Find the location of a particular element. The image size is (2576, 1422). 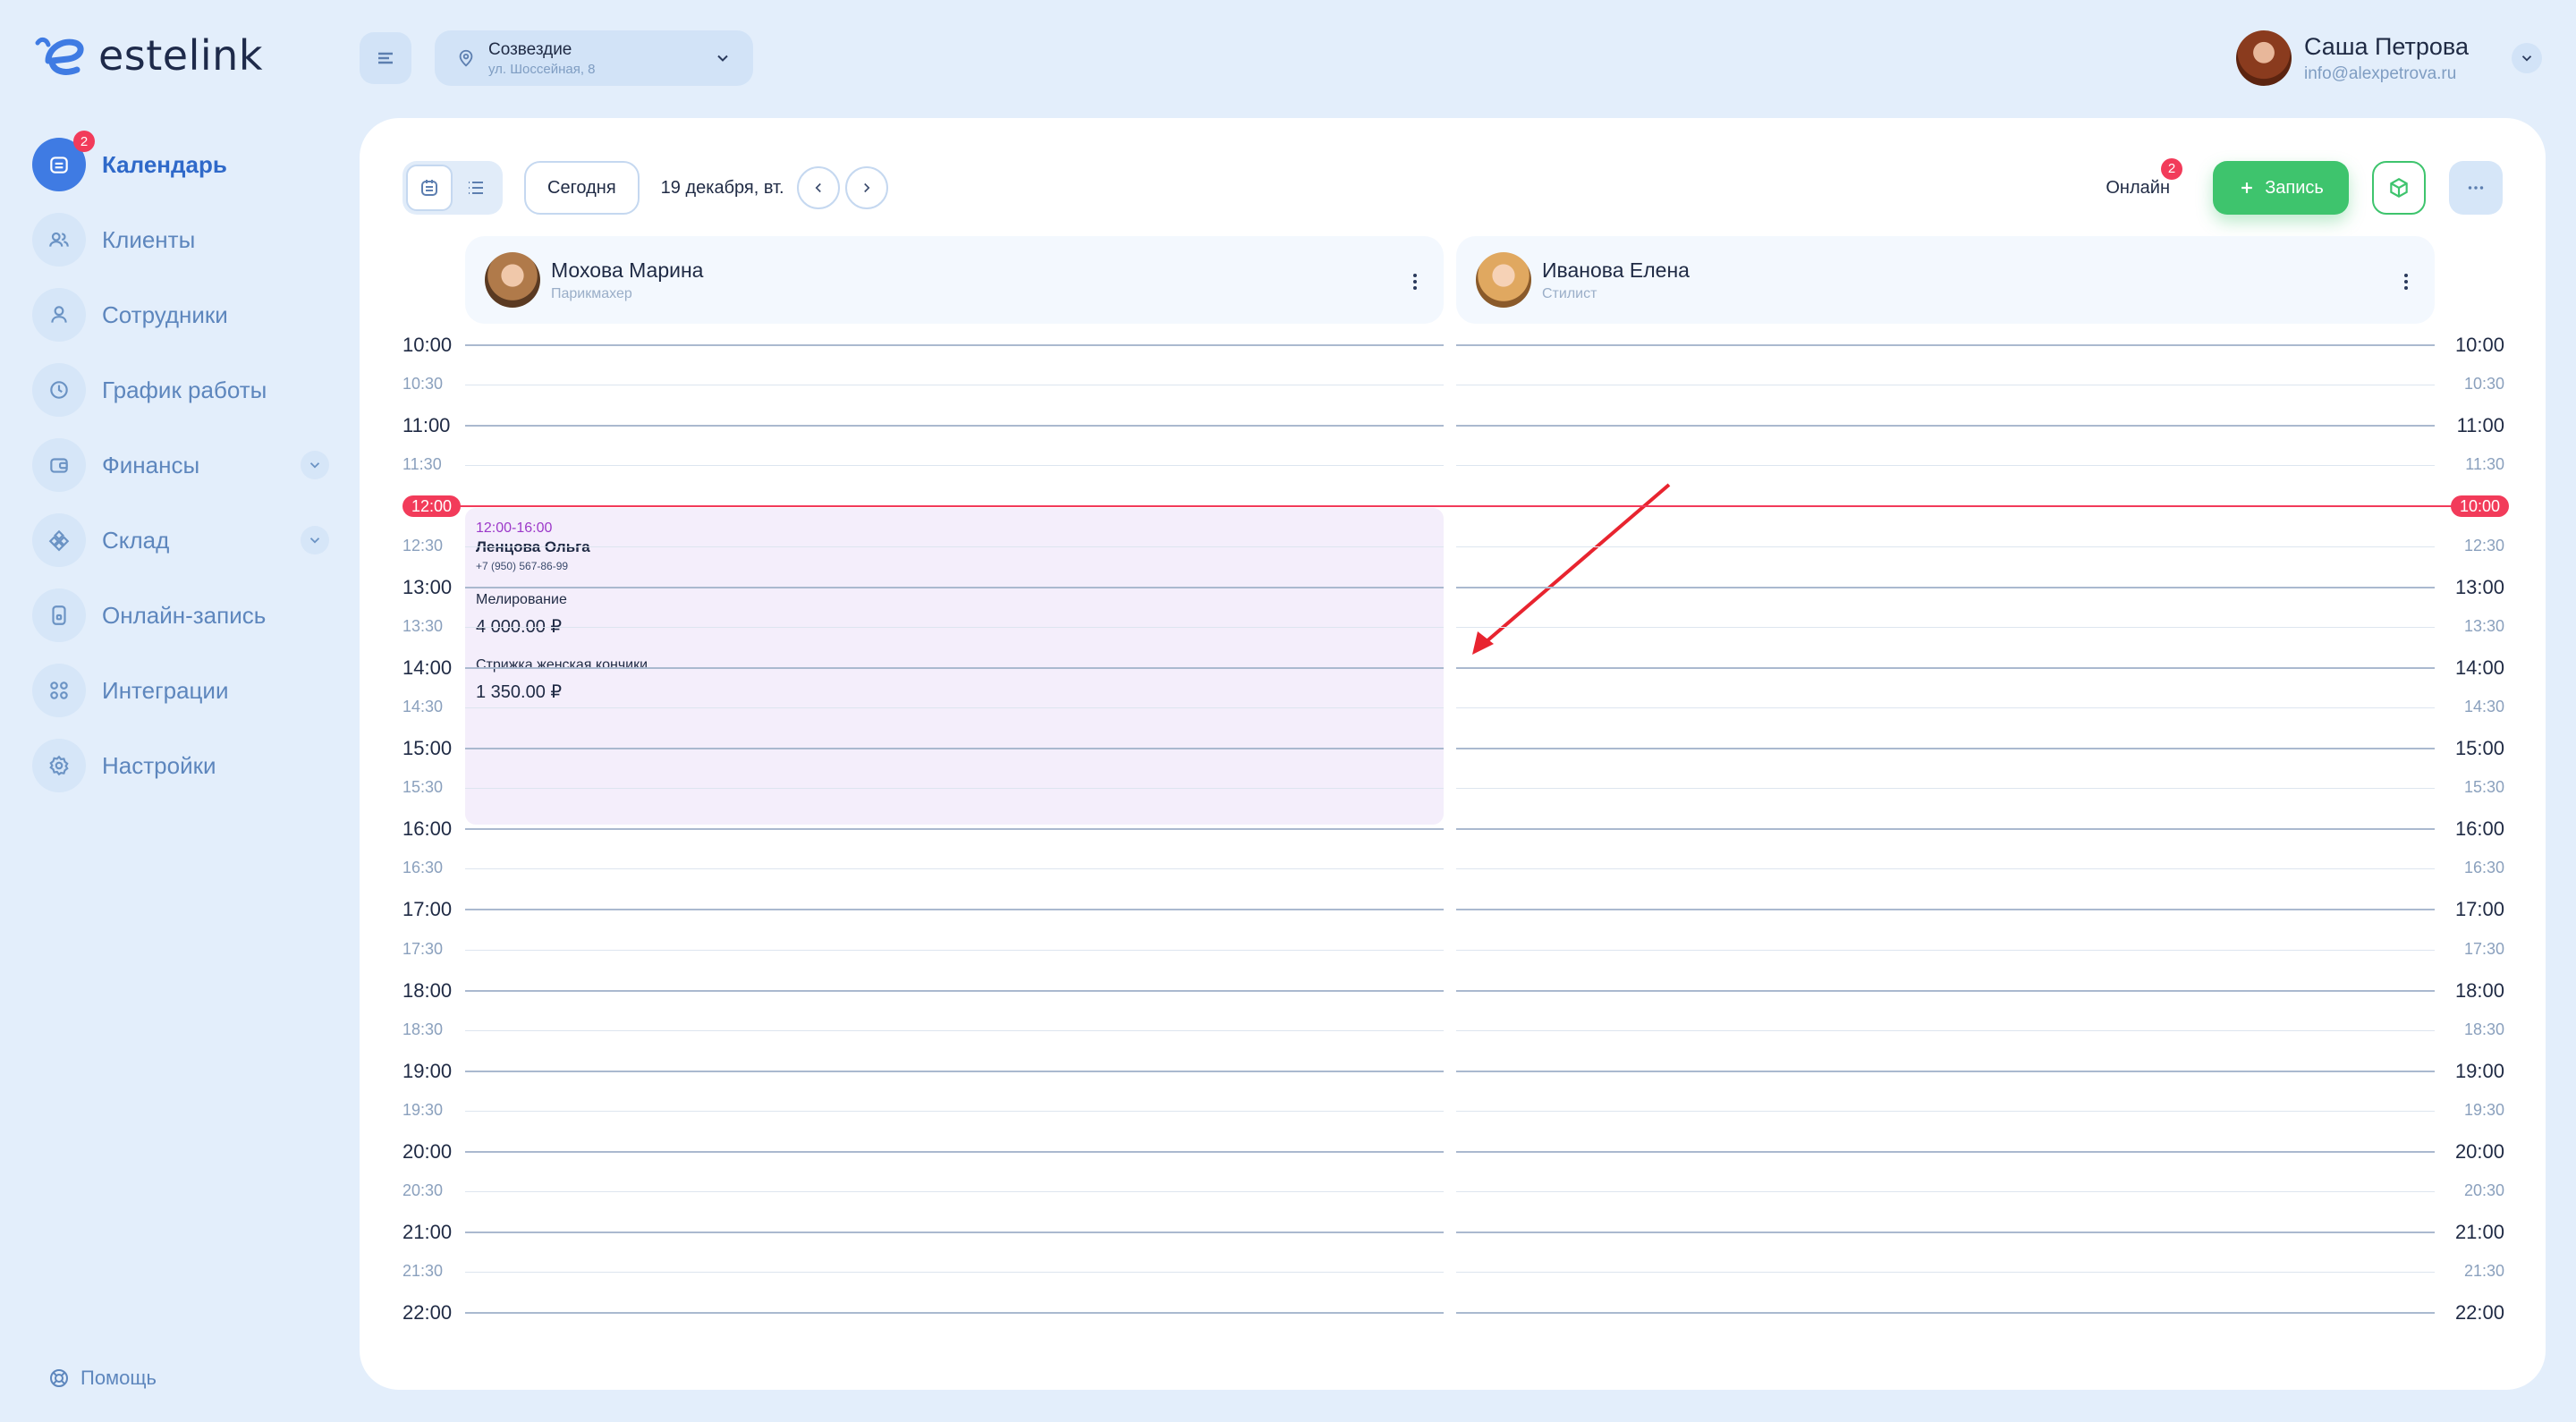

sidebar-item-finance: Финансы is located at coordinates (180, 465).